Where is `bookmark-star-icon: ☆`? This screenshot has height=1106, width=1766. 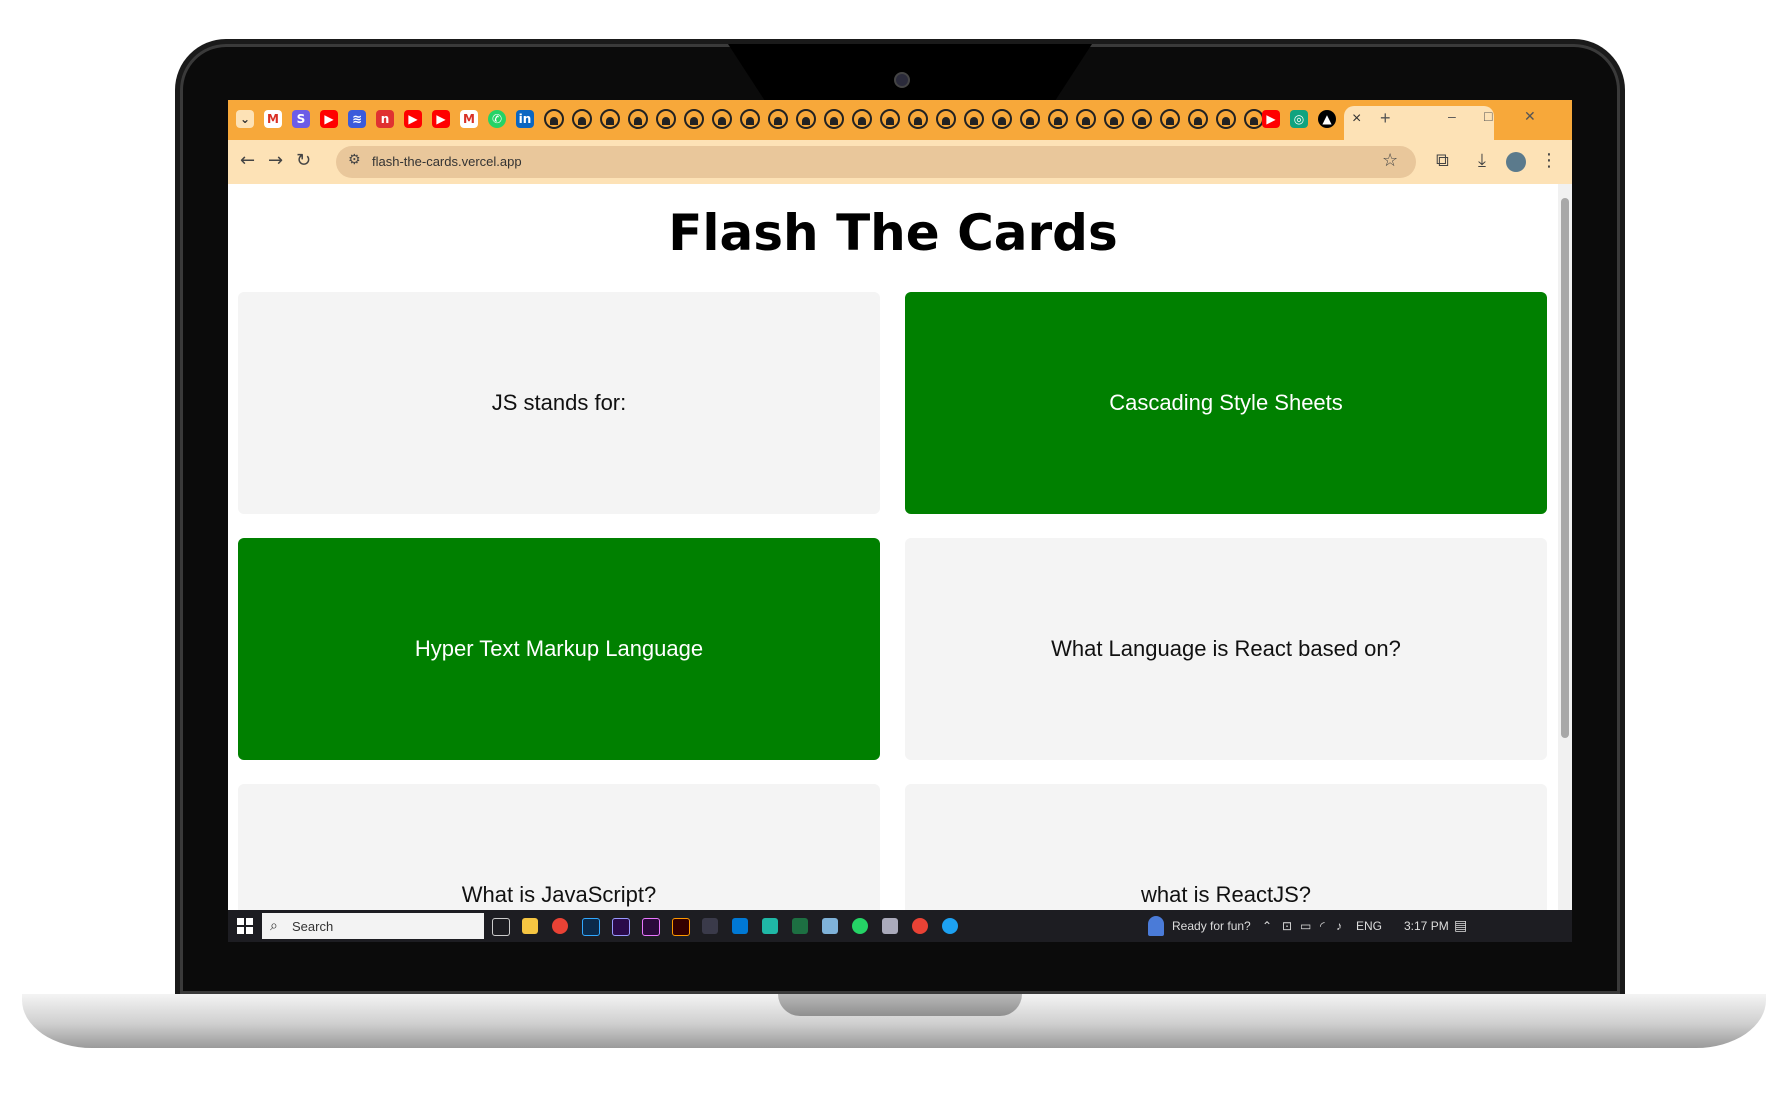
bookmark-star-icon: ☆ is located at coordinates (1390, 160).